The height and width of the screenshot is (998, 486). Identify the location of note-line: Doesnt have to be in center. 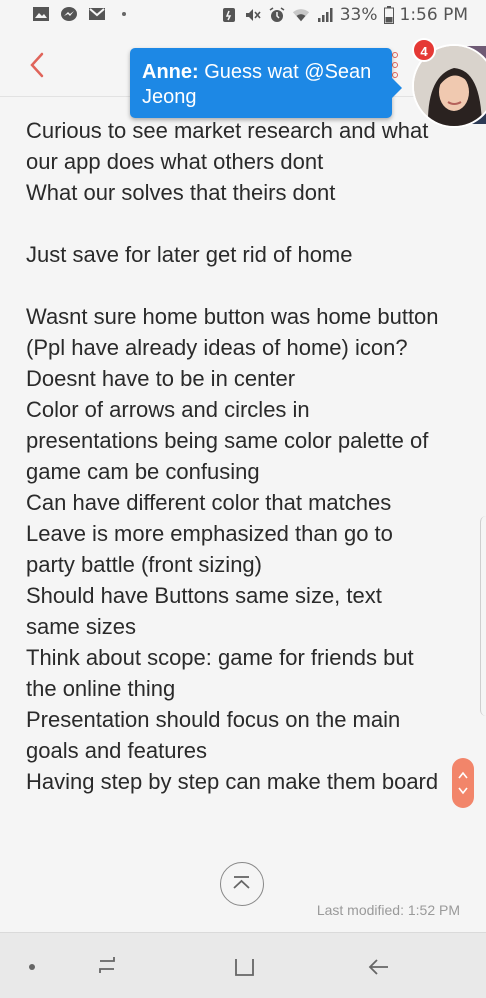
(161, 378).